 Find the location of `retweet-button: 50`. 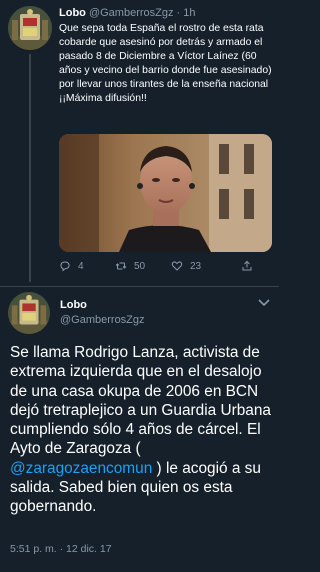

retweet-button: 50 is located at coordinates (130, 266).